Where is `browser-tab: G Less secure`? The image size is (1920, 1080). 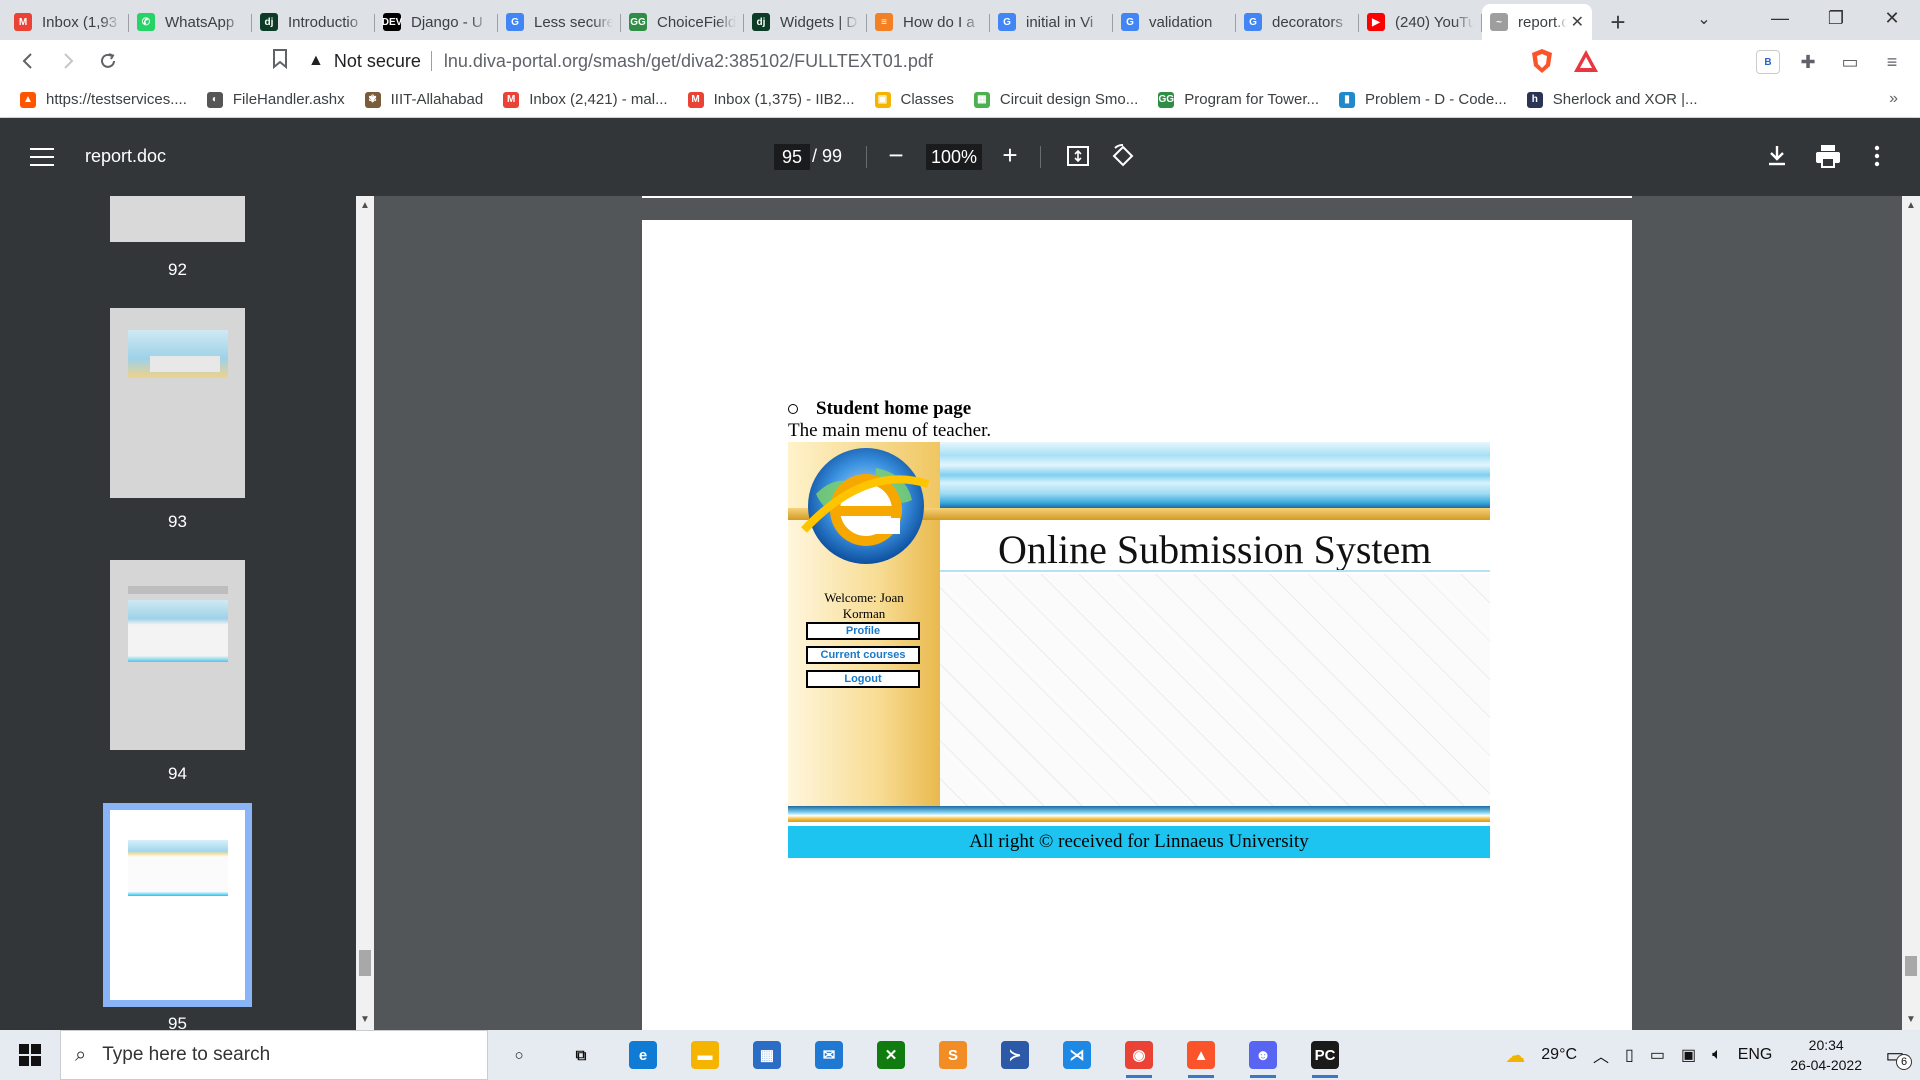
browser-tab: G Less secure is located at coordinates (559, 22).